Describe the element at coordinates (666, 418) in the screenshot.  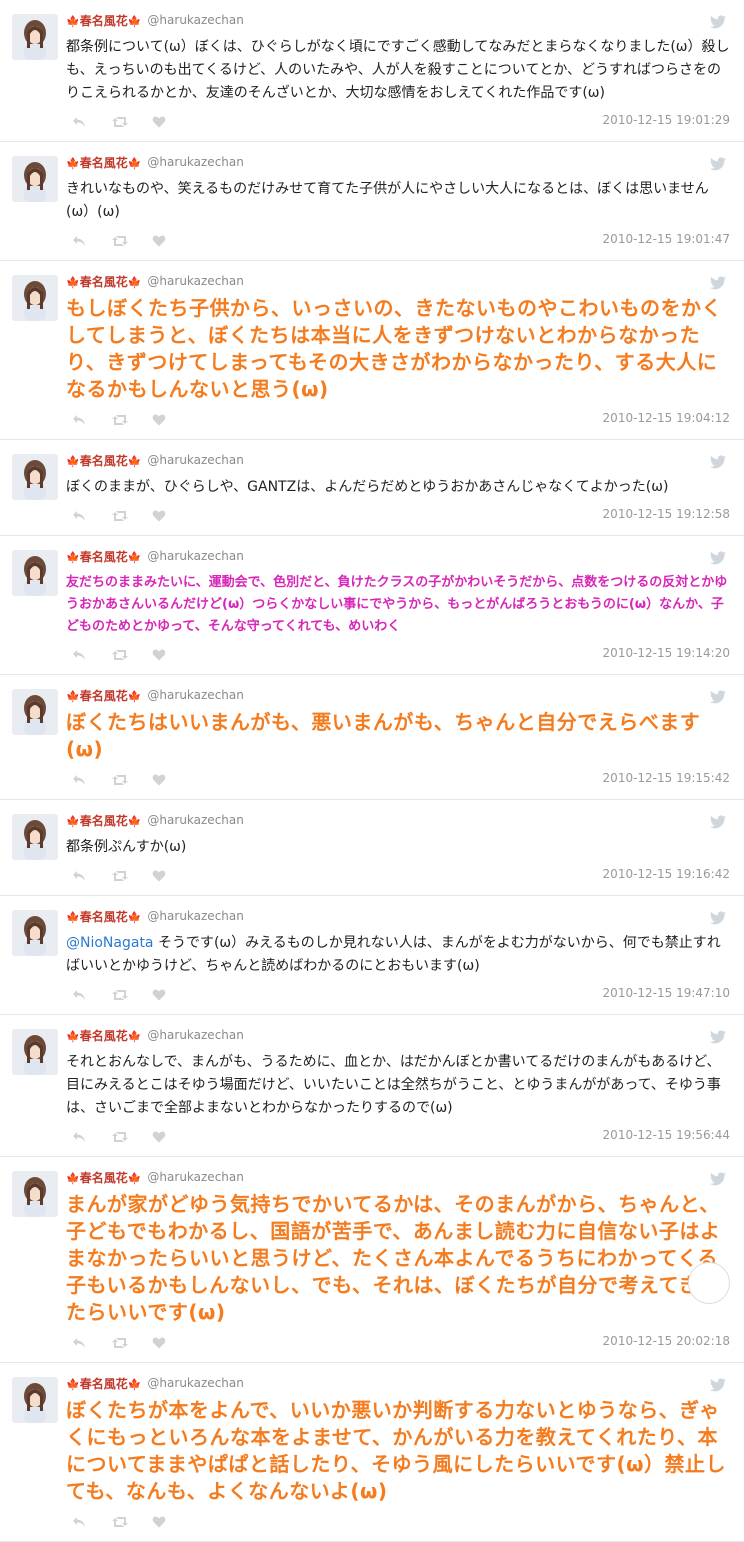
I see `timestamp: 2010-12-15 19:04:12` at that location.